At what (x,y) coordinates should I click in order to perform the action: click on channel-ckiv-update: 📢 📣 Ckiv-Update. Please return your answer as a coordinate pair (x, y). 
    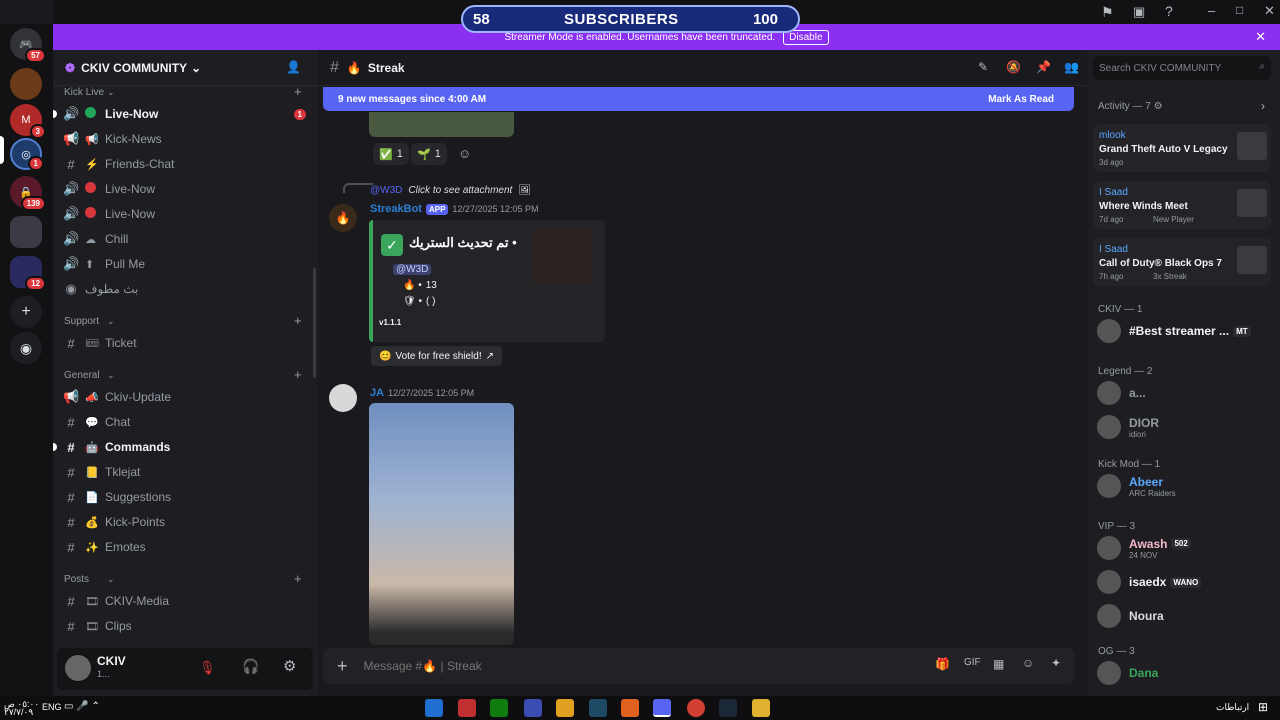
    Looking at the image, I should click on (185, 397).